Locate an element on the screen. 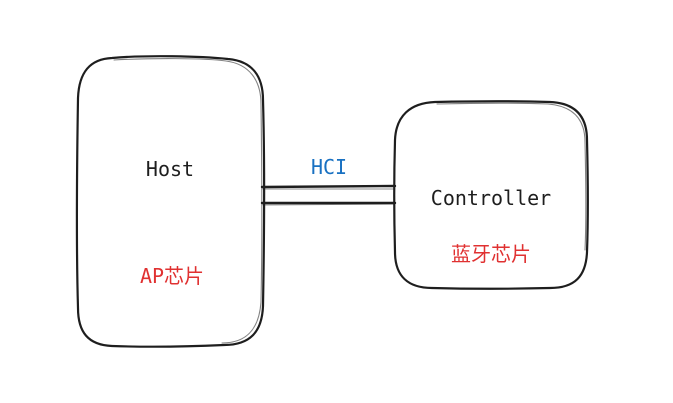 This screenshot has height=403, width=673. controller-title: Controller is located at coordinates (491, 198).